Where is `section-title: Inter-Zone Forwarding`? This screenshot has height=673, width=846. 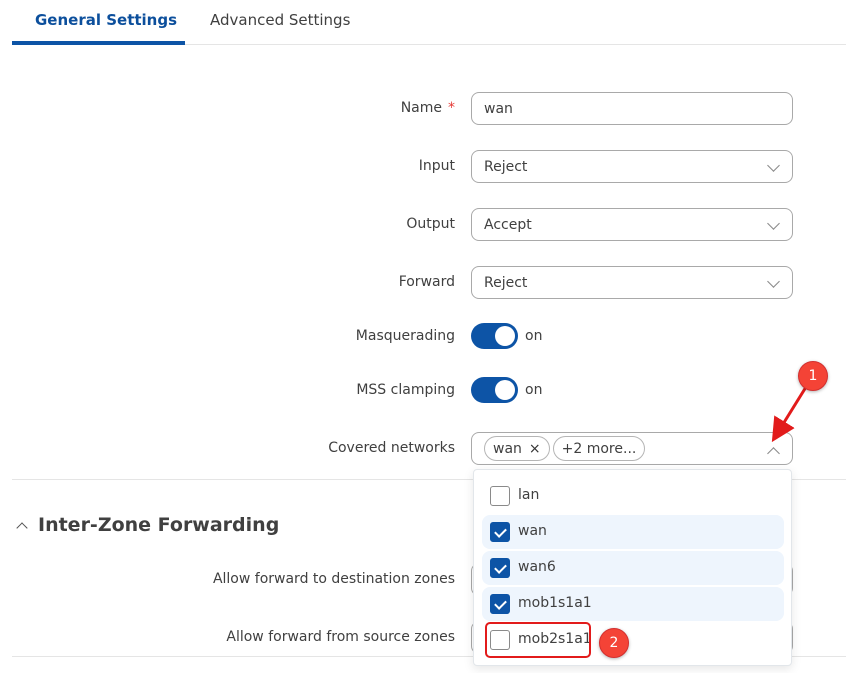
section-title: Inter-Zone Forwarding is located at coordinates (158, 525).